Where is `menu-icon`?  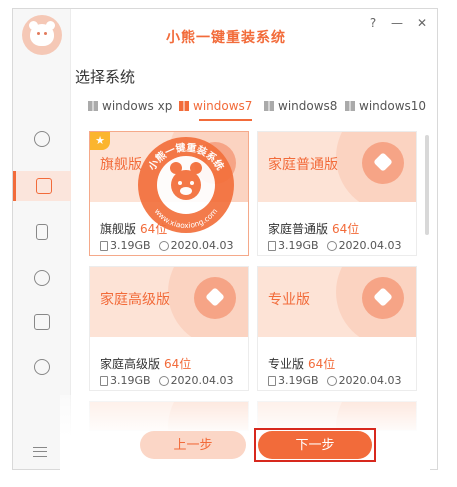
menu-icon is located at coordinates (40, 452).